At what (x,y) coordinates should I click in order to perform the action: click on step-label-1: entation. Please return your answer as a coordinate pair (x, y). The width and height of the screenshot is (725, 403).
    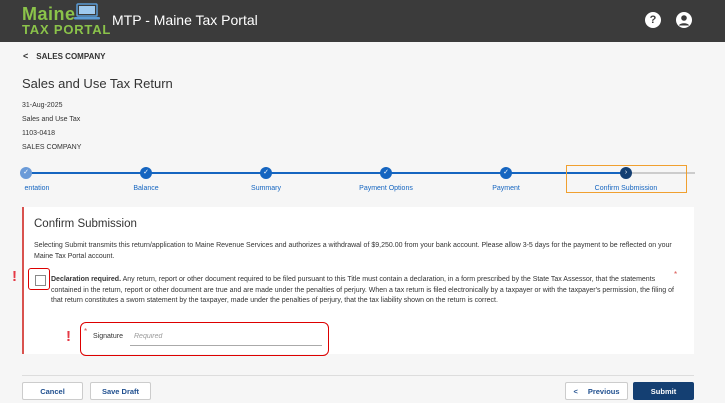
    Looking at the image, I should click on (37, 188).